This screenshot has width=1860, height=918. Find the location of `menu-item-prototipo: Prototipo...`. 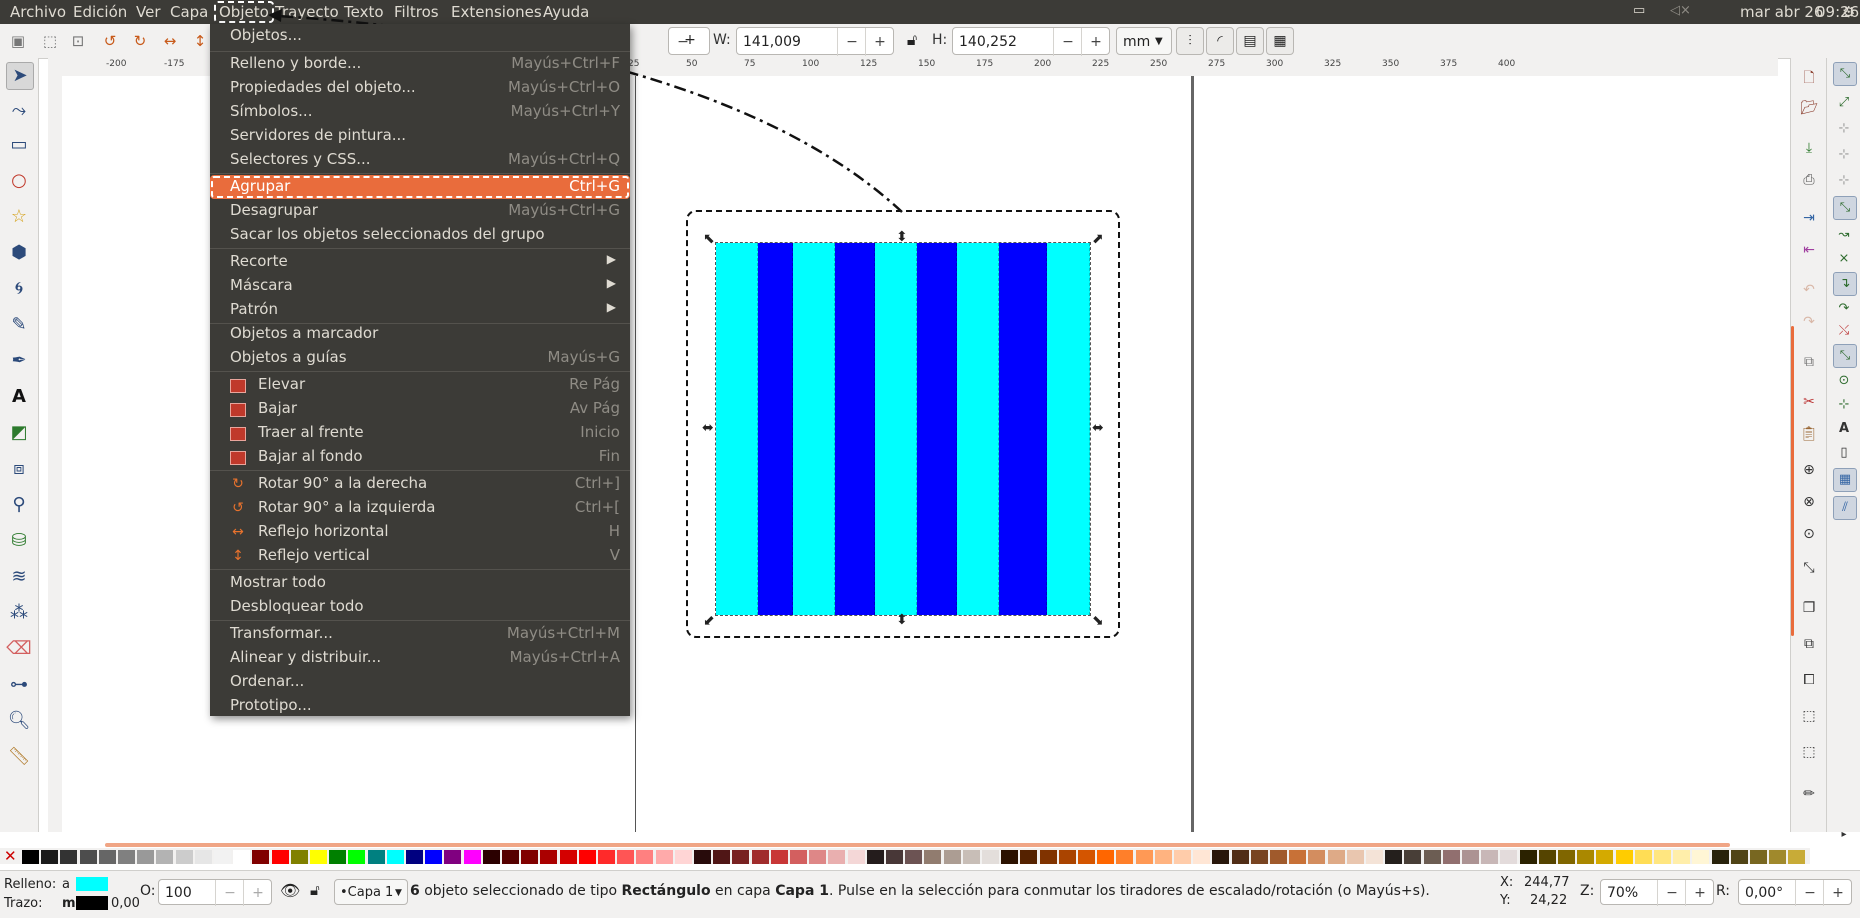

menu-item-prototipo: Prototipo... is located at coordinates (420, 706).